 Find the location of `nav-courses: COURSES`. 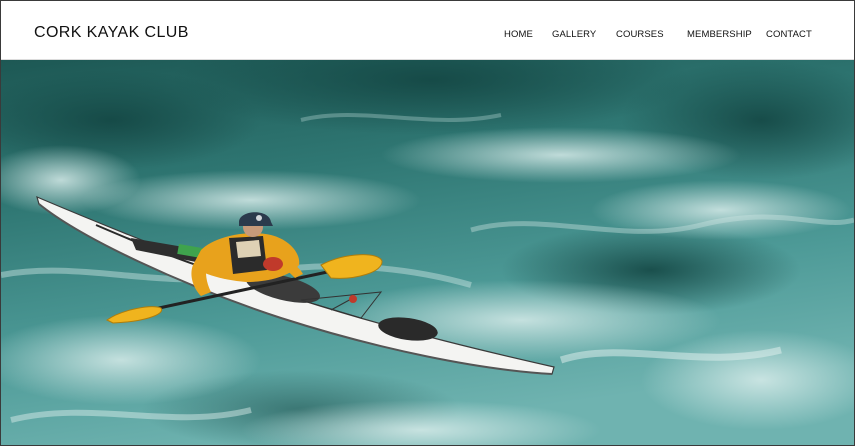

nav-courses: COURSES is located at coordinates (640, 34).